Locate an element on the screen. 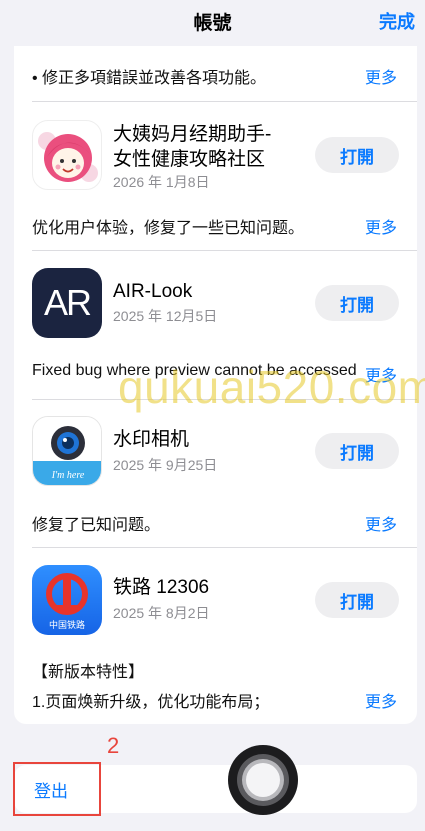  app-name: AIR-Look is located at coordinates (153, 291).